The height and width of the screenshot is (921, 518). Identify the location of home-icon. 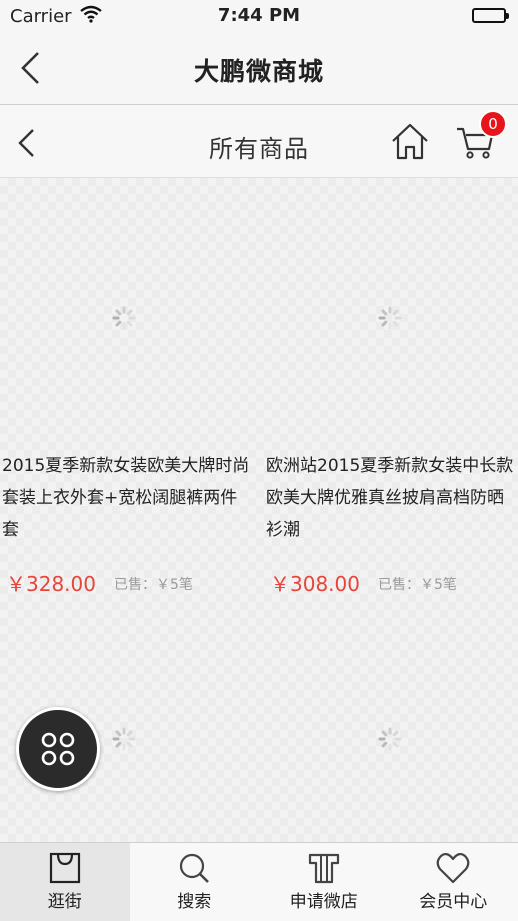
(410, 141).